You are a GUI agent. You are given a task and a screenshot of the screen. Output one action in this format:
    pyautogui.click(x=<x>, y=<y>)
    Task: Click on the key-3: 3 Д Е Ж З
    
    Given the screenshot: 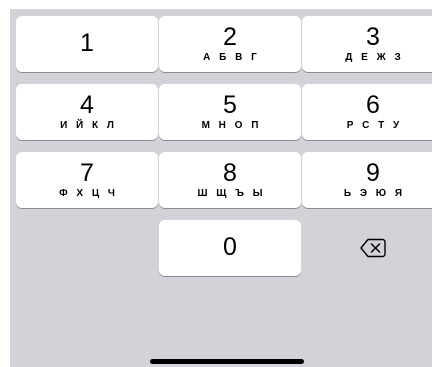 What is the action you would take?
    pyautogui.click(x=367, y=44)
    